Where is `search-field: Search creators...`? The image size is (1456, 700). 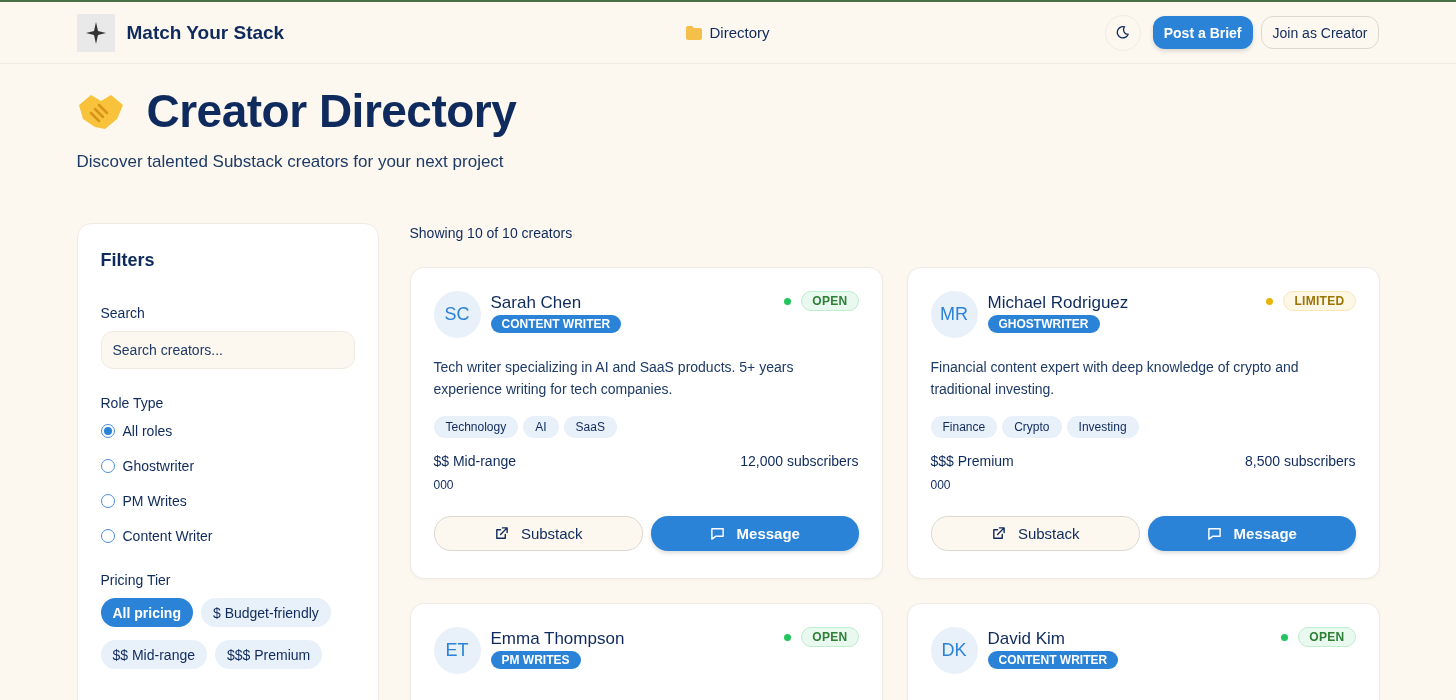
search-field: Search creators... is located at coordinates (227, 350).